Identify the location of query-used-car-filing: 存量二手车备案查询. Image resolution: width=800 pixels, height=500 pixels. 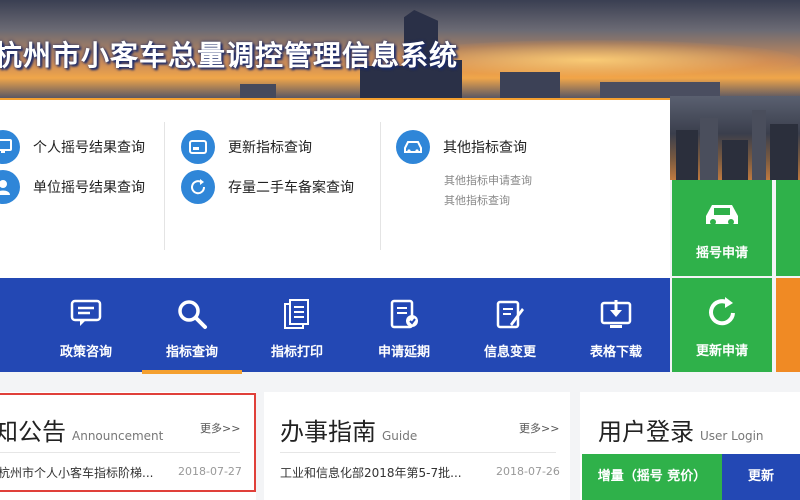
(267, 187).